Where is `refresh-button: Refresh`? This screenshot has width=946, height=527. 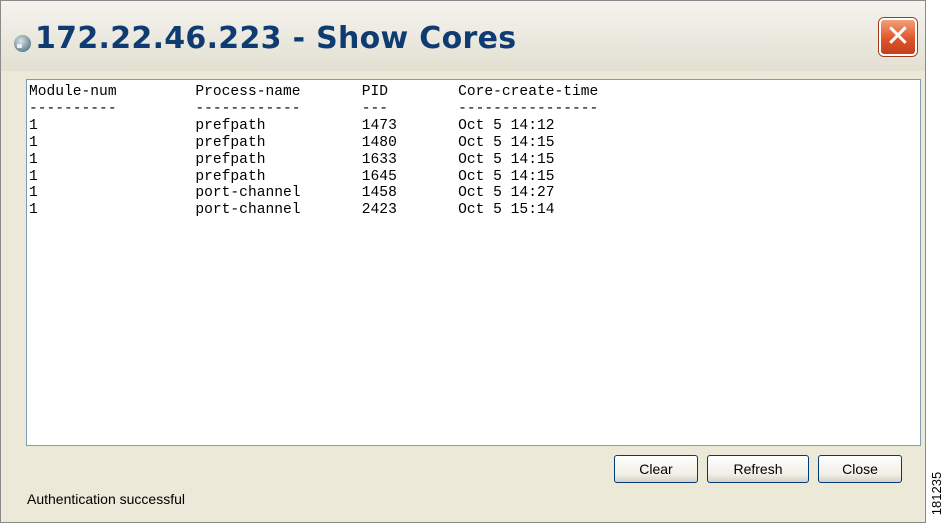
refresh-button: Refresh is located at coordinates (758, 469).